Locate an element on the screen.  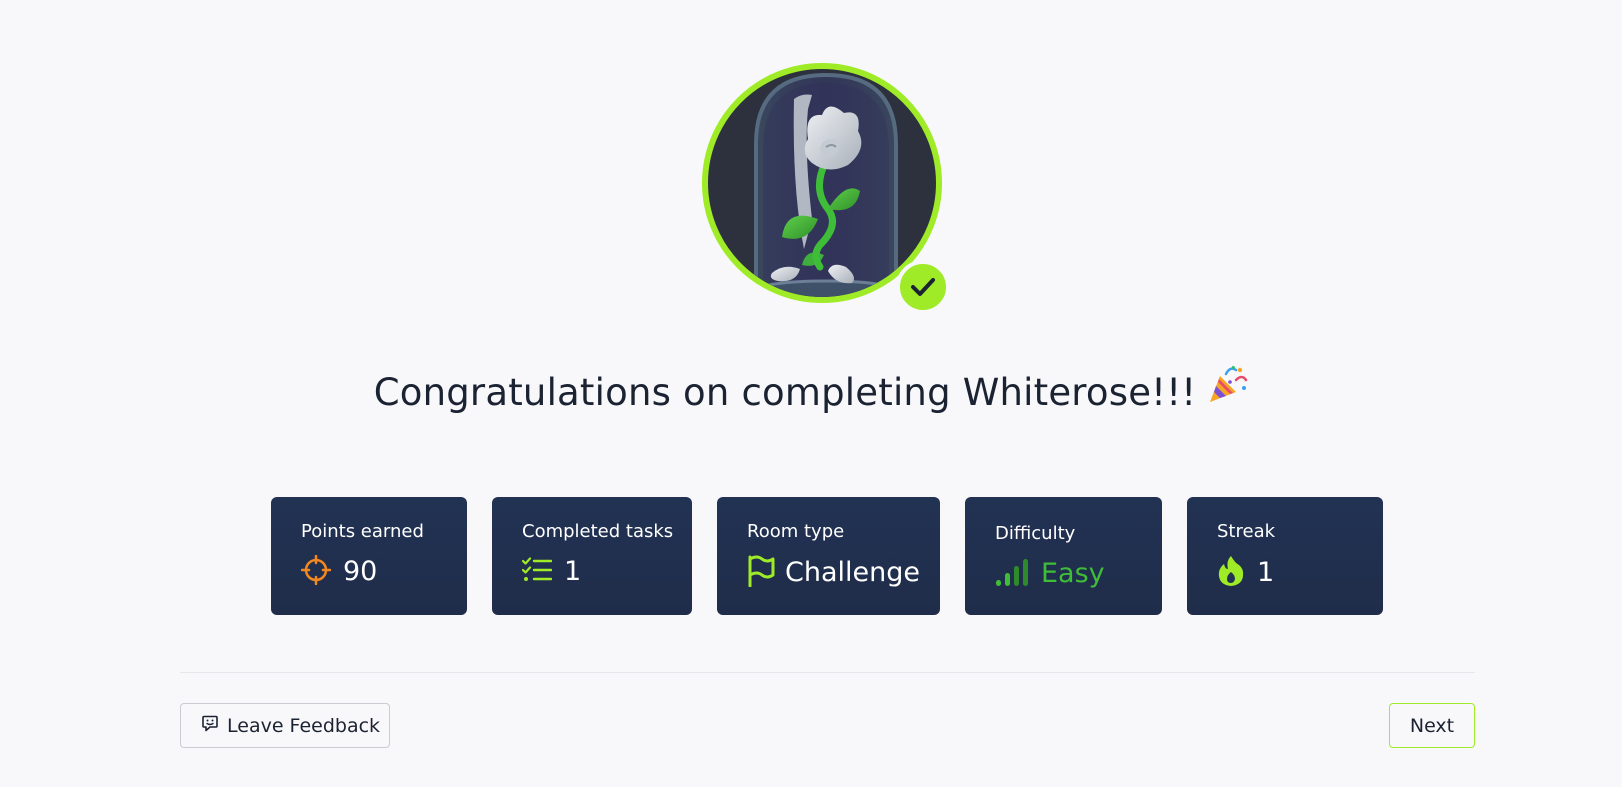
leave-feedback-button: Leave Feedback is located at coordinates (285, 725).